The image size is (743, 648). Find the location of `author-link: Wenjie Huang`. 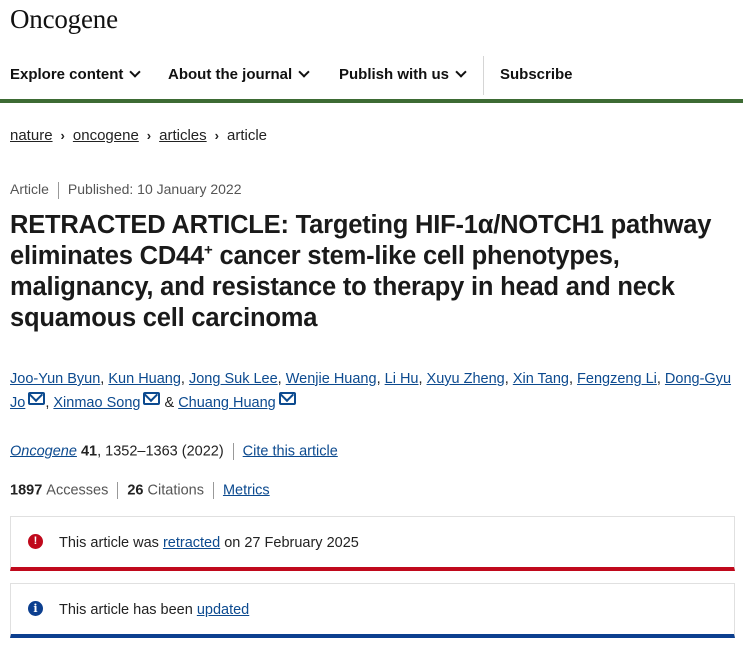

author-link: Wenjie Huang is located at coordinates (331, 379).